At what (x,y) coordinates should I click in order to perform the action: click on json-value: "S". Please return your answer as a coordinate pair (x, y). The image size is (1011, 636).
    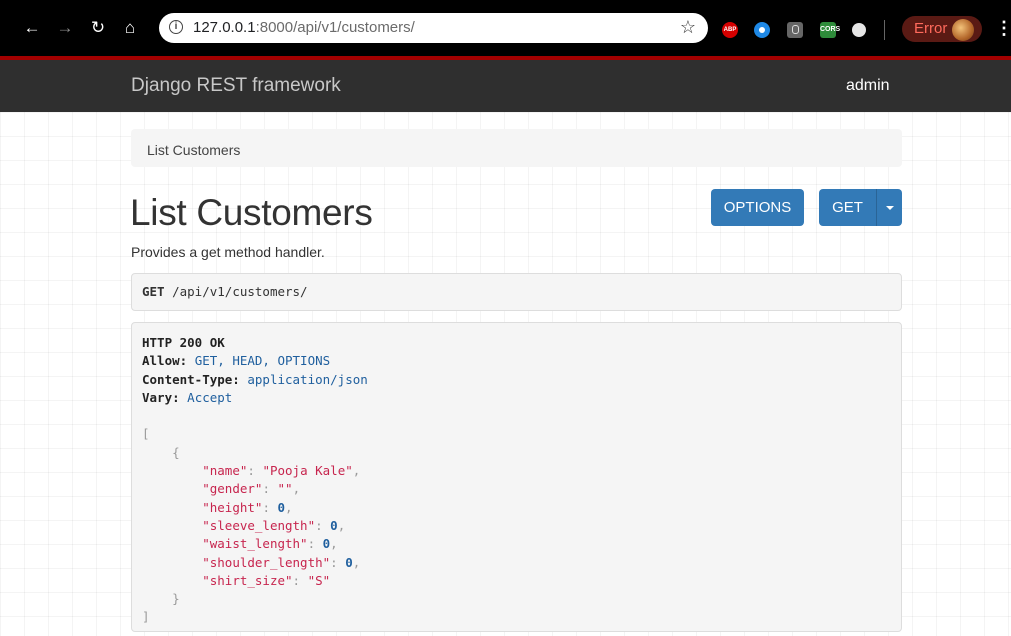
    Looking at the image, I should click on (319, 580).